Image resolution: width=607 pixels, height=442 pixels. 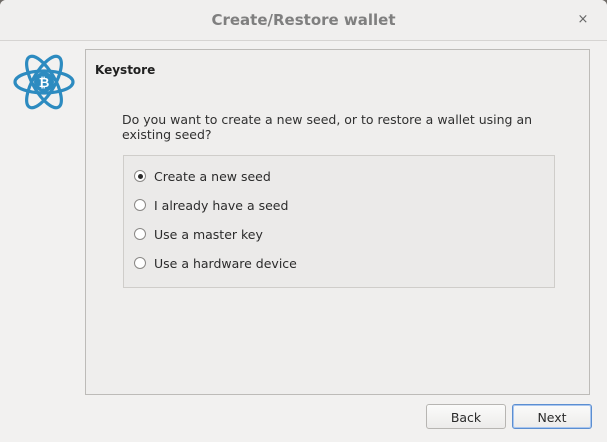 I want to click on option-label: Create a new seed, so click(x=212, y=176).